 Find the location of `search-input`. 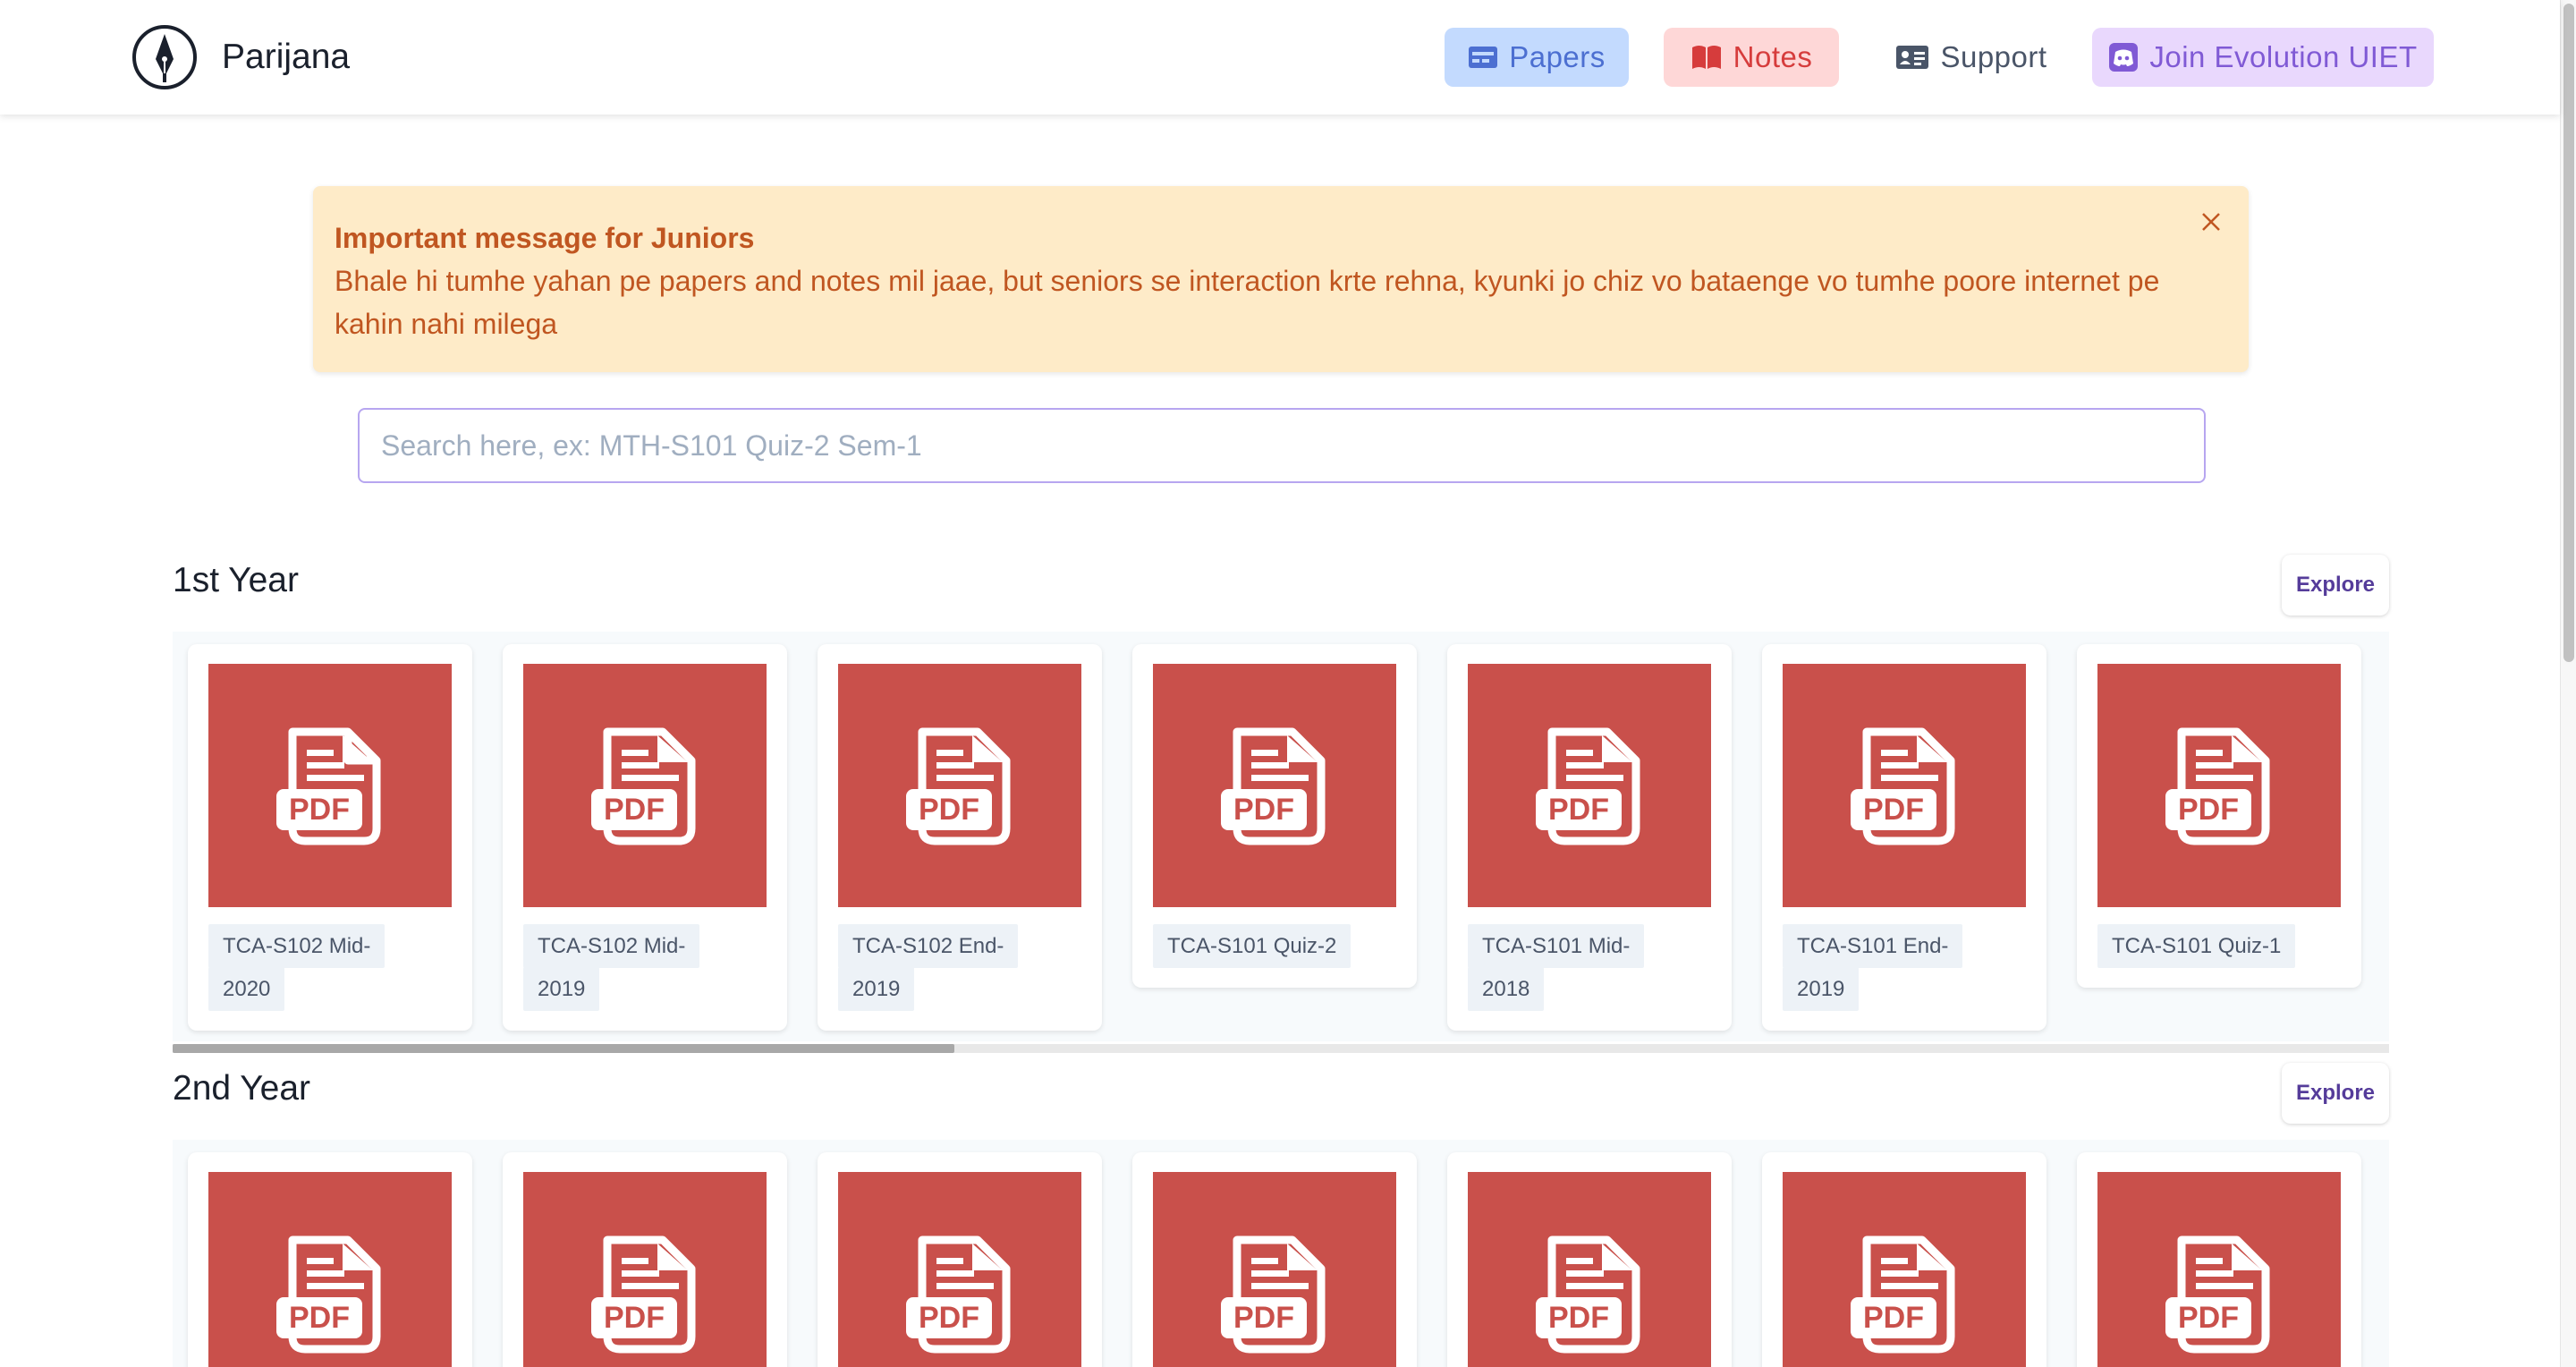

search-input is located at coordinates (1282, 446).